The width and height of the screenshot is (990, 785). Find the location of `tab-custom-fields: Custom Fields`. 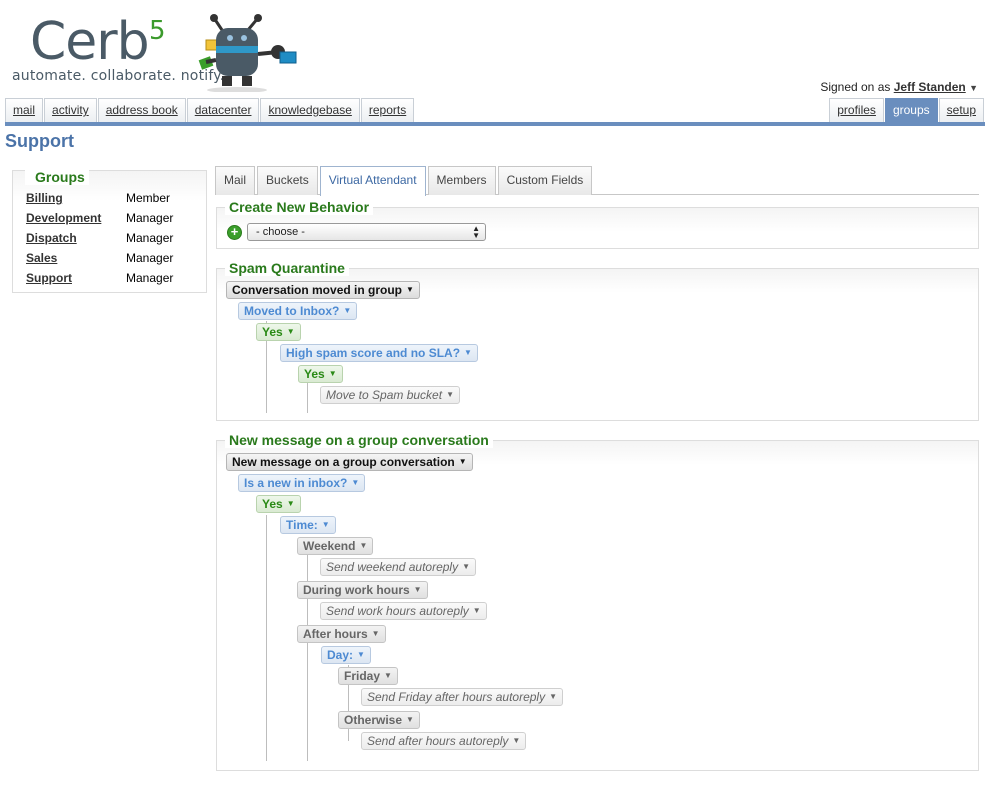

tab-custom-fields: Custom Fields is located at coordinates (545, 180).